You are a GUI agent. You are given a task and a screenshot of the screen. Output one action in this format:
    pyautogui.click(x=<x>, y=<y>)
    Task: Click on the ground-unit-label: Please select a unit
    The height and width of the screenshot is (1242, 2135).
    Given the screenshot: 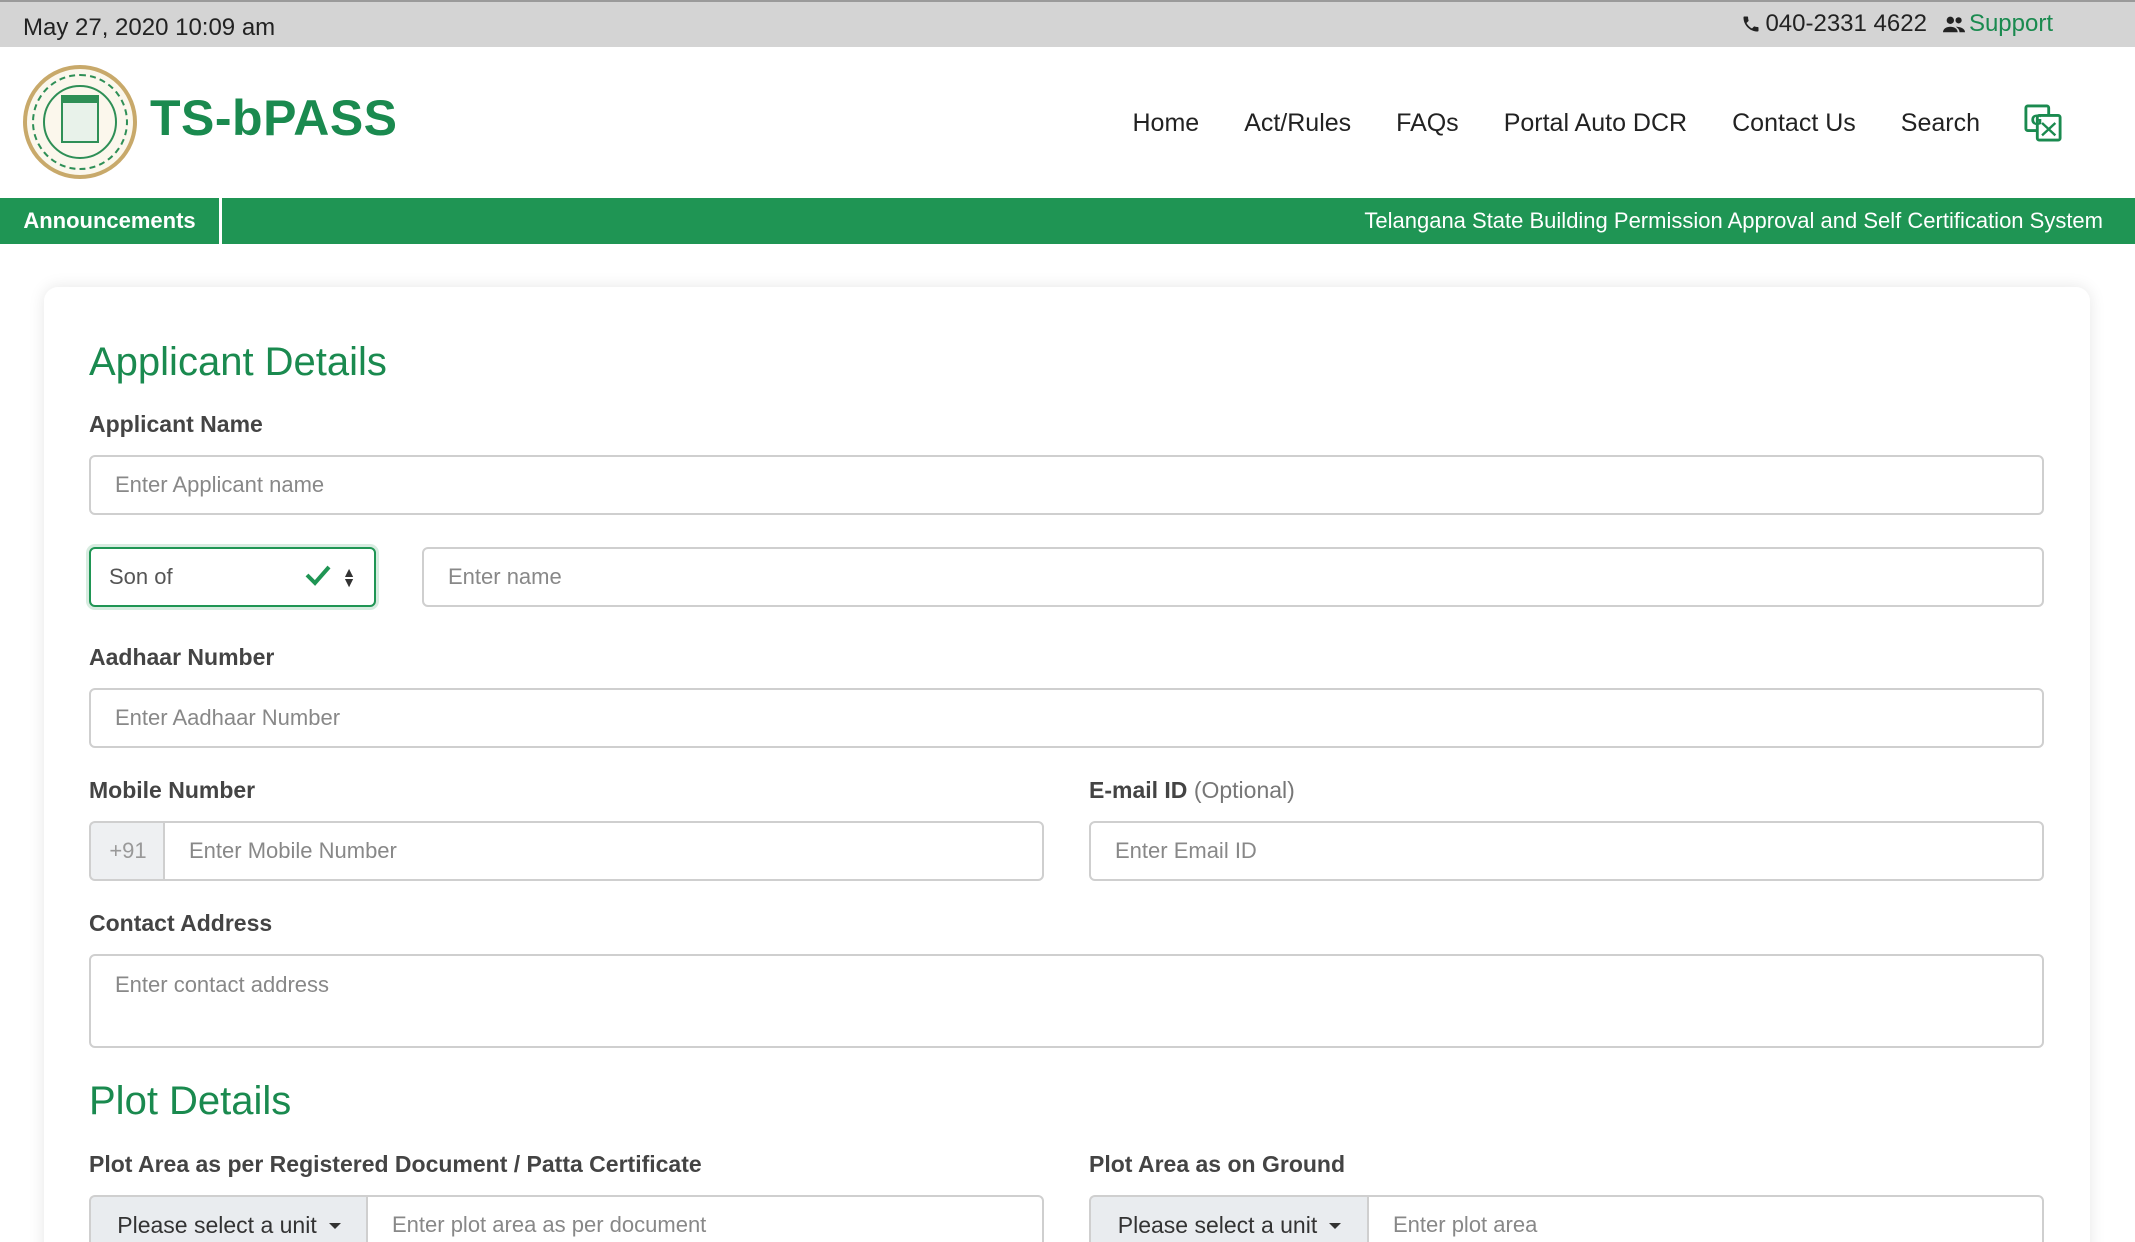 What is the action you would take?
    pyautogui.click(x=1217, y=1224)
    